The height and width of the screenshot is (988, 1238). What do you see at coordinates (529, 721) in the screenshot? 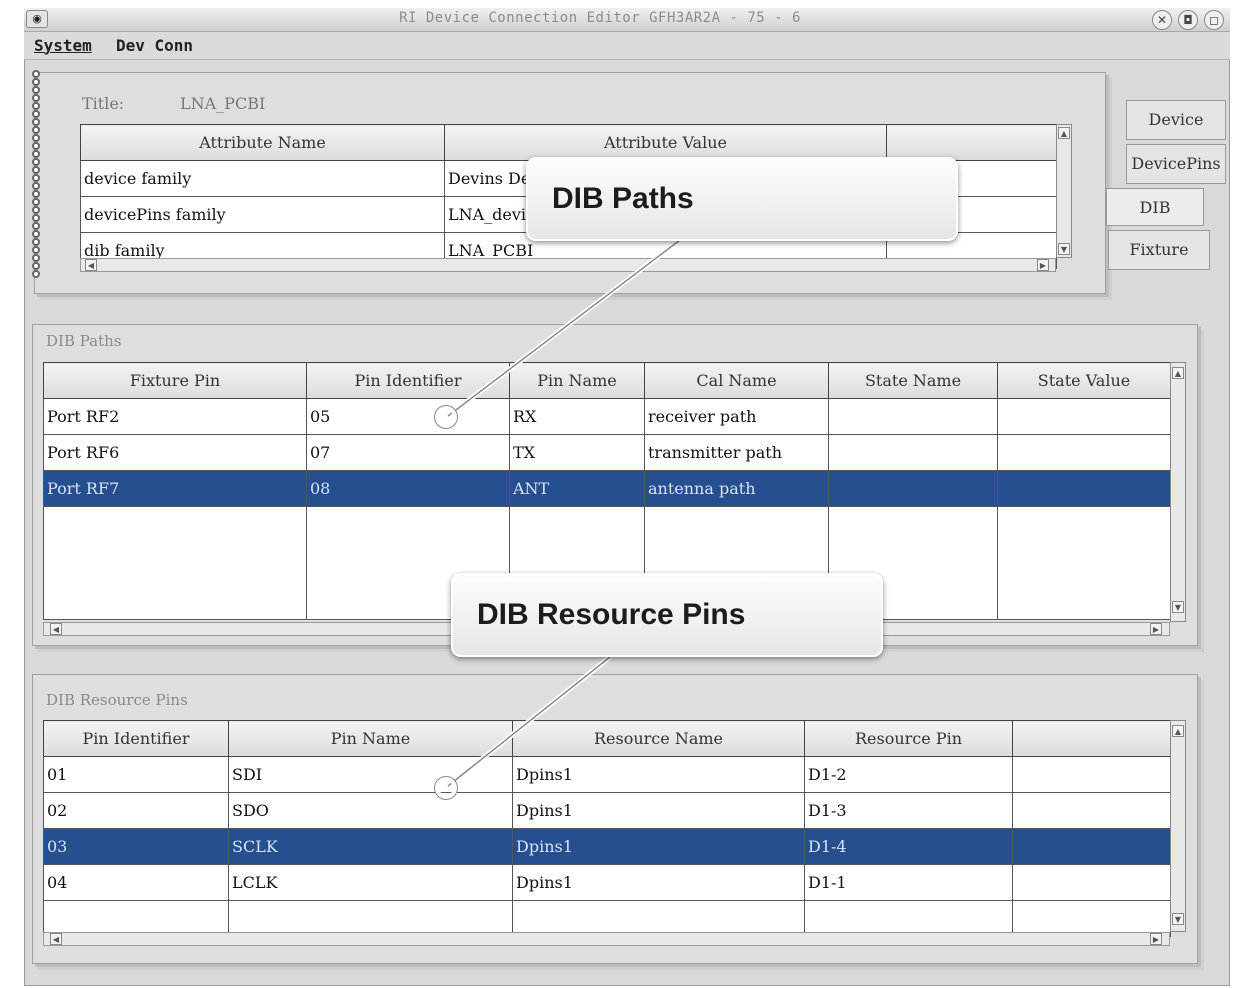
I see `resource-pins-leader-line-edge` at bounding box center [529, 721].